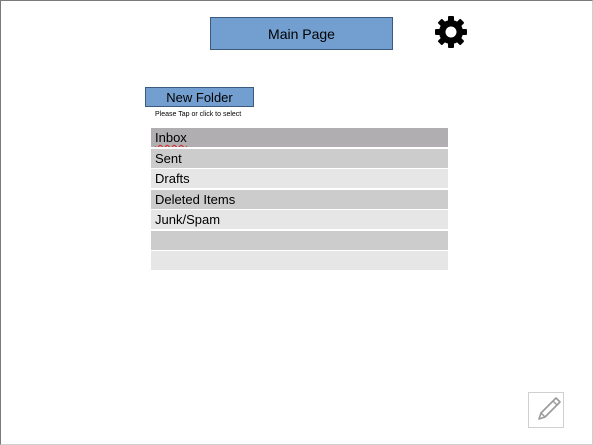 The height and width of the screenshot is (445, 593). I want to click on folder-label: Junk/Spam, so click(188, 219).